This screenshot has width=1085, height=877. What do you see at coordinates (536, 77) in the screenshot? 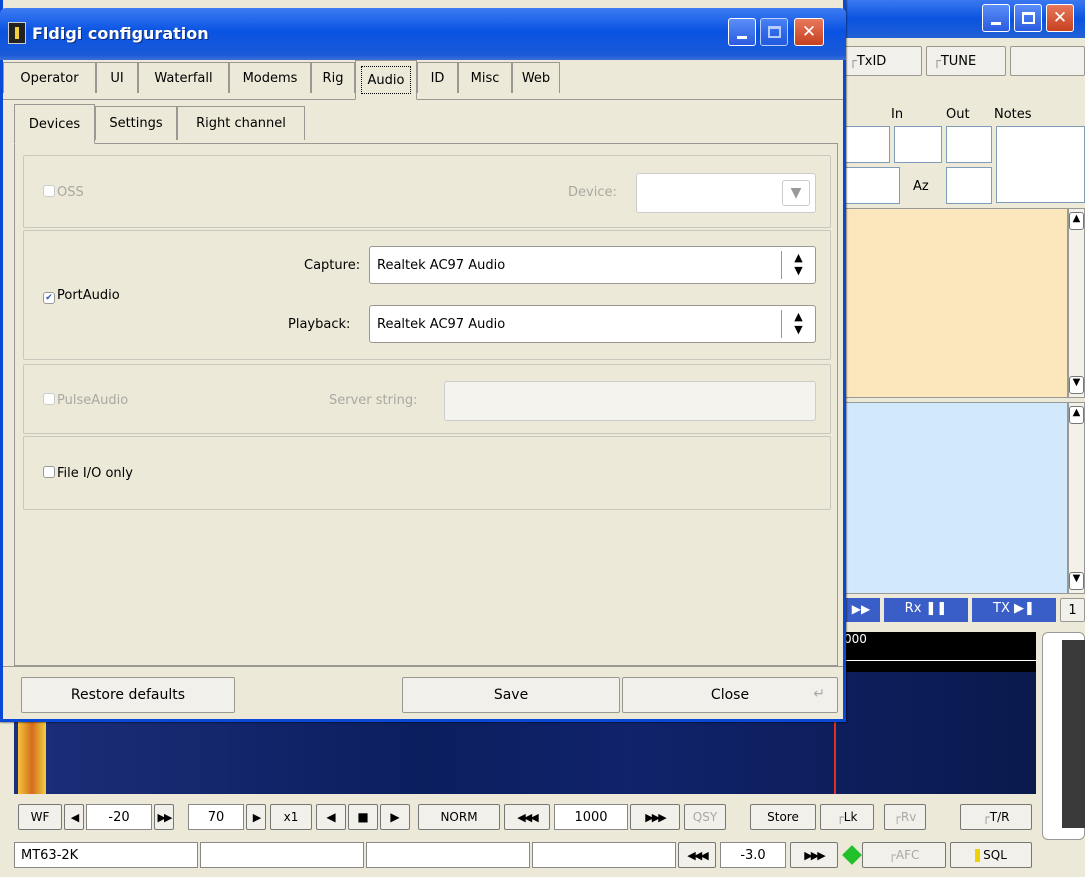
I see `tab-web: Web` at bounding box center [536, 77].